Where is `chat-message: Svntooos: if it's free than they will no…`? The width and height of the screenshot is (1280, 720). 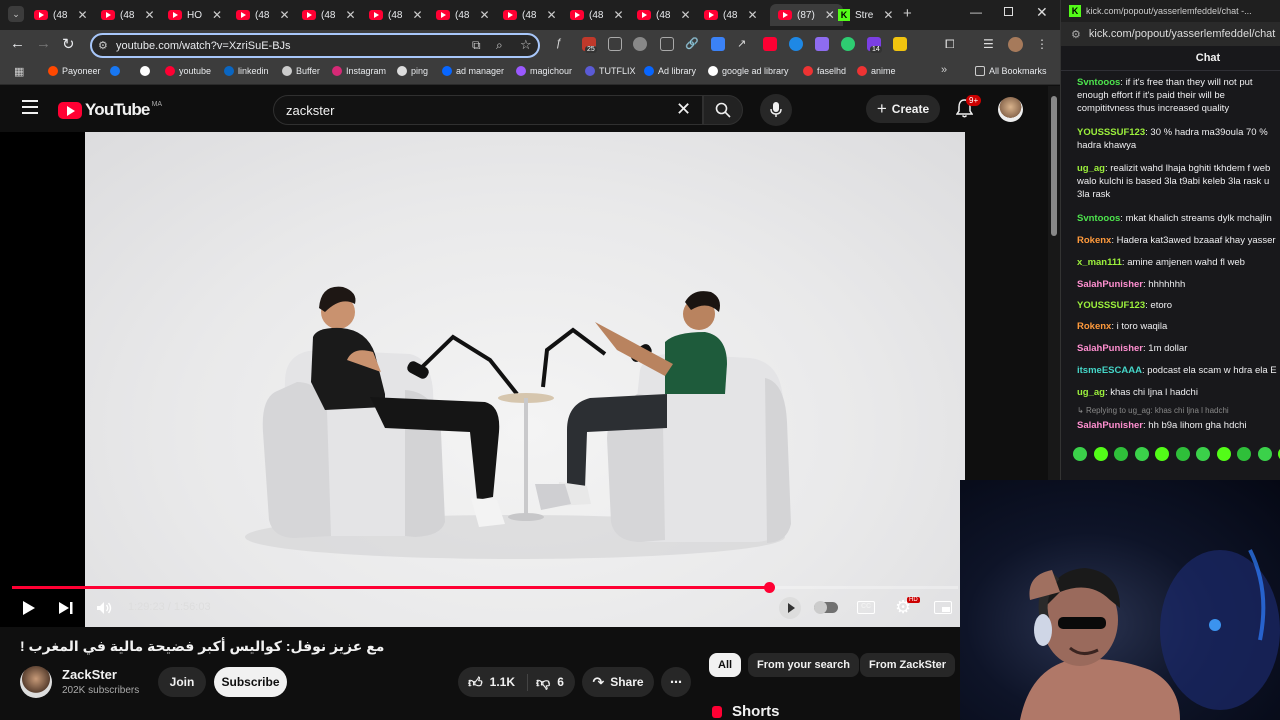 chat-message: Svntooos: if it's free than they will no… is located at coordinates (1178, 100).